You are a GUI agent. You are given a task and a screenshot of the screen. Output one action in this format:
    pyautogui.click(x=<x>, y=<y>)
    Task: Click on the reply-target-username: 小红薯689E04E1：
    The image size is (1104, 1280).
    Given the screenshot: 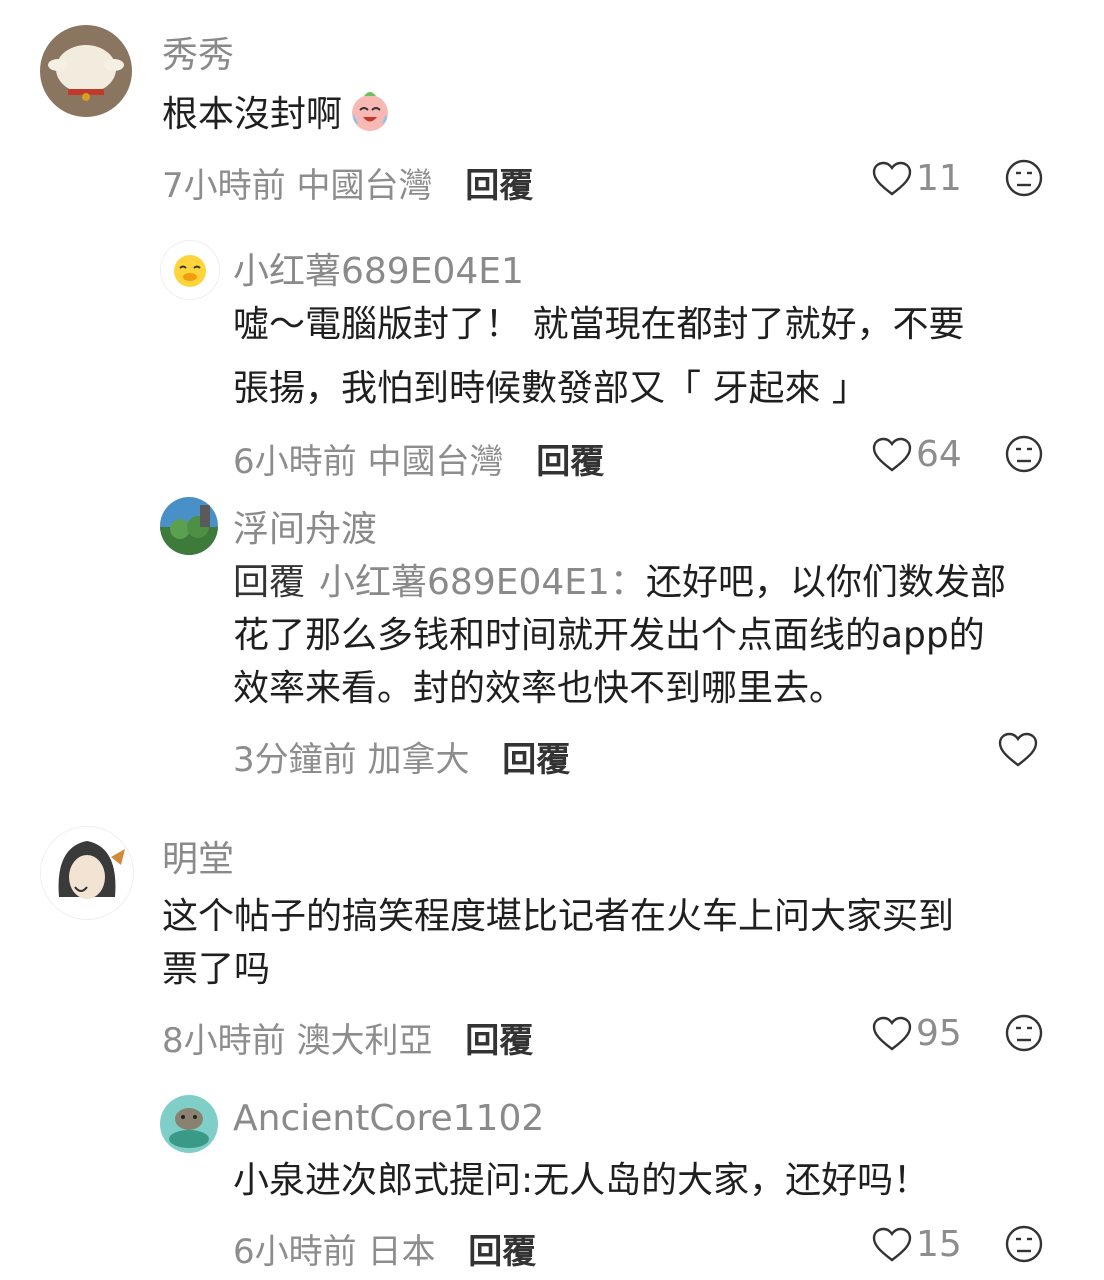 What is the action you would take?
    pyautogui.click(x=482, y=582)
    